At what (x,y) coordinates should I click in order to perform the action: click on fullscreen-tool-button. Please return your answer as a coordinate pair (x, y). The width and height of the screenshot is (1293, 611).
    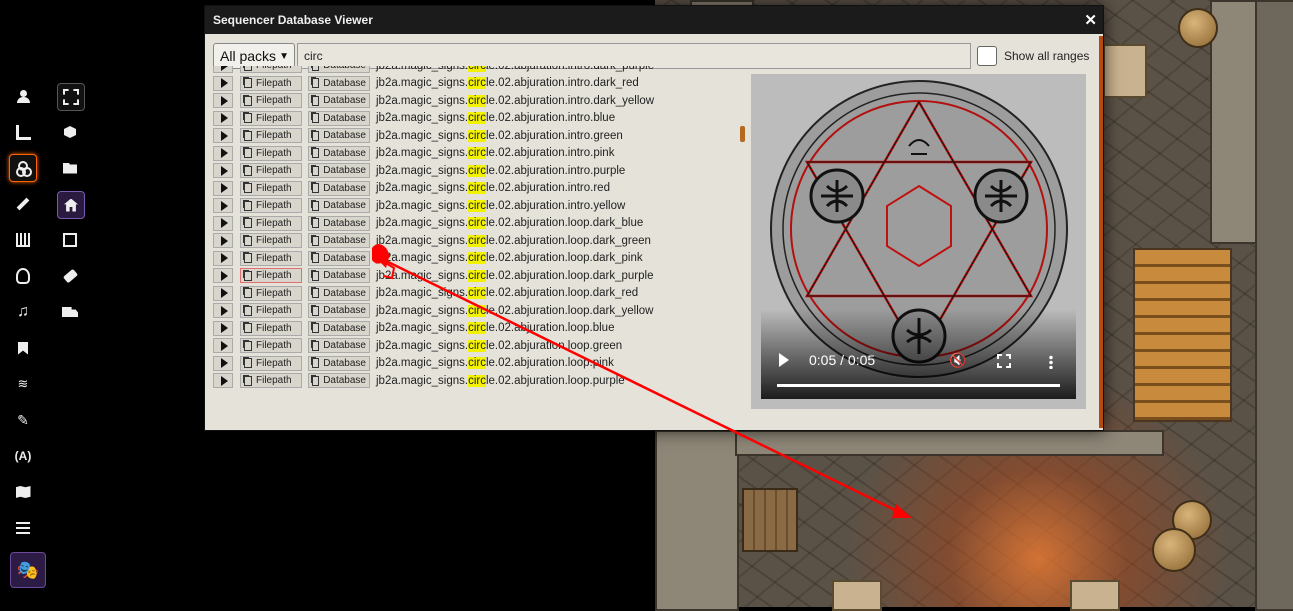
    Looking at the image, I should click on (71, 97).